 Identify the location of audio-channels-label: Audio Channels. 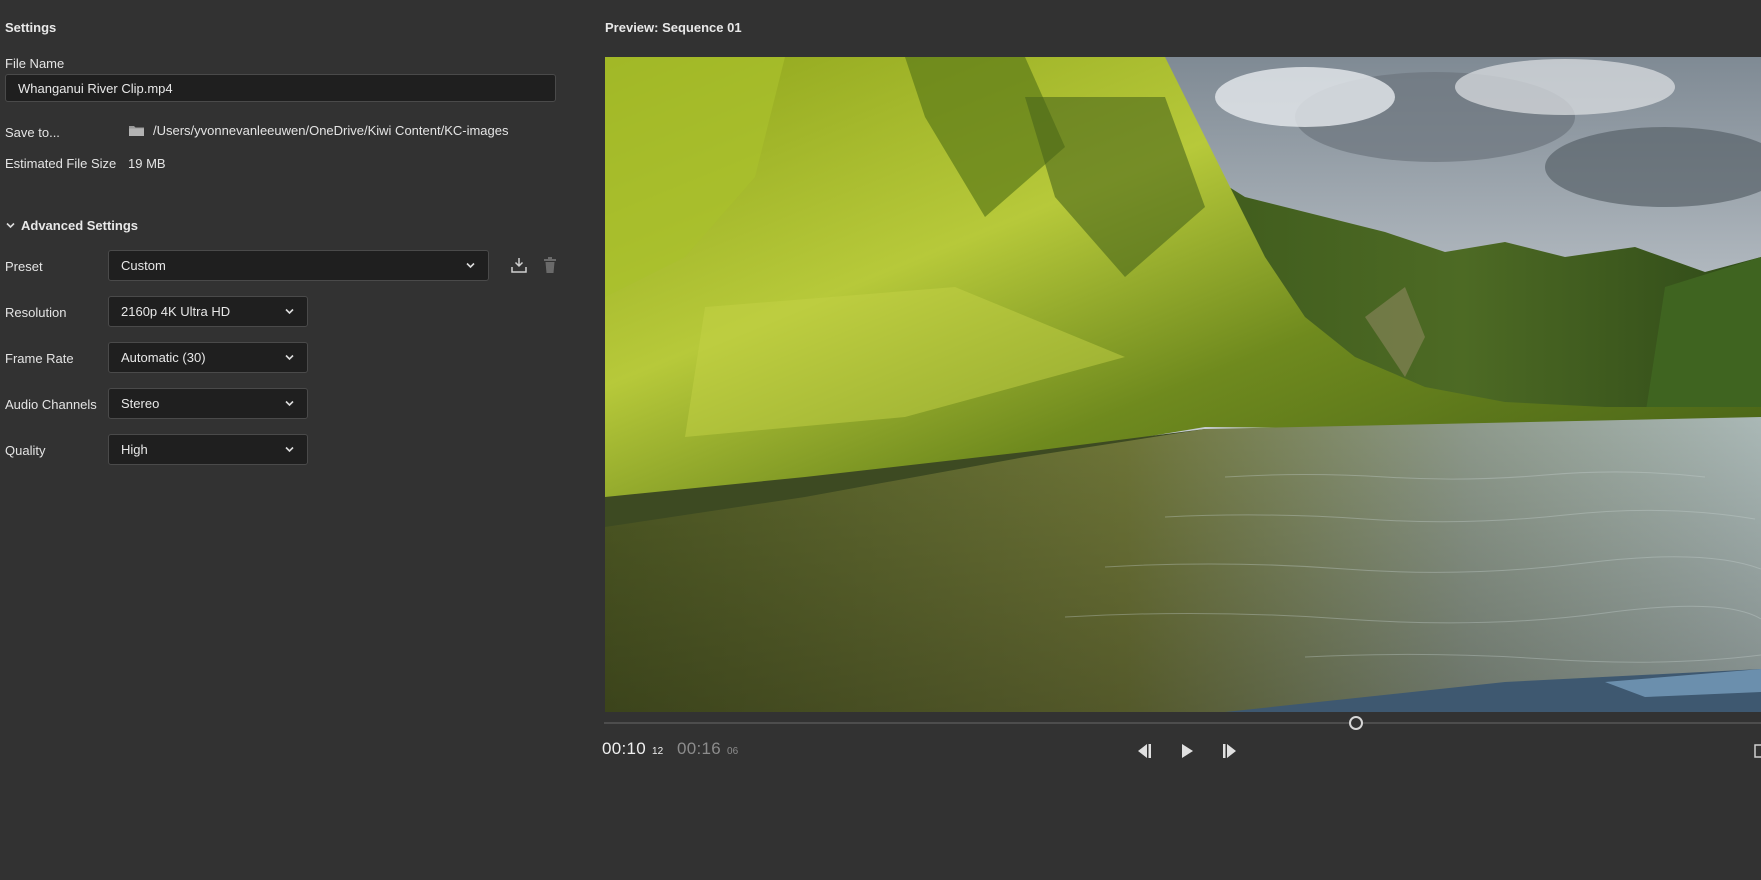
(51, 404).